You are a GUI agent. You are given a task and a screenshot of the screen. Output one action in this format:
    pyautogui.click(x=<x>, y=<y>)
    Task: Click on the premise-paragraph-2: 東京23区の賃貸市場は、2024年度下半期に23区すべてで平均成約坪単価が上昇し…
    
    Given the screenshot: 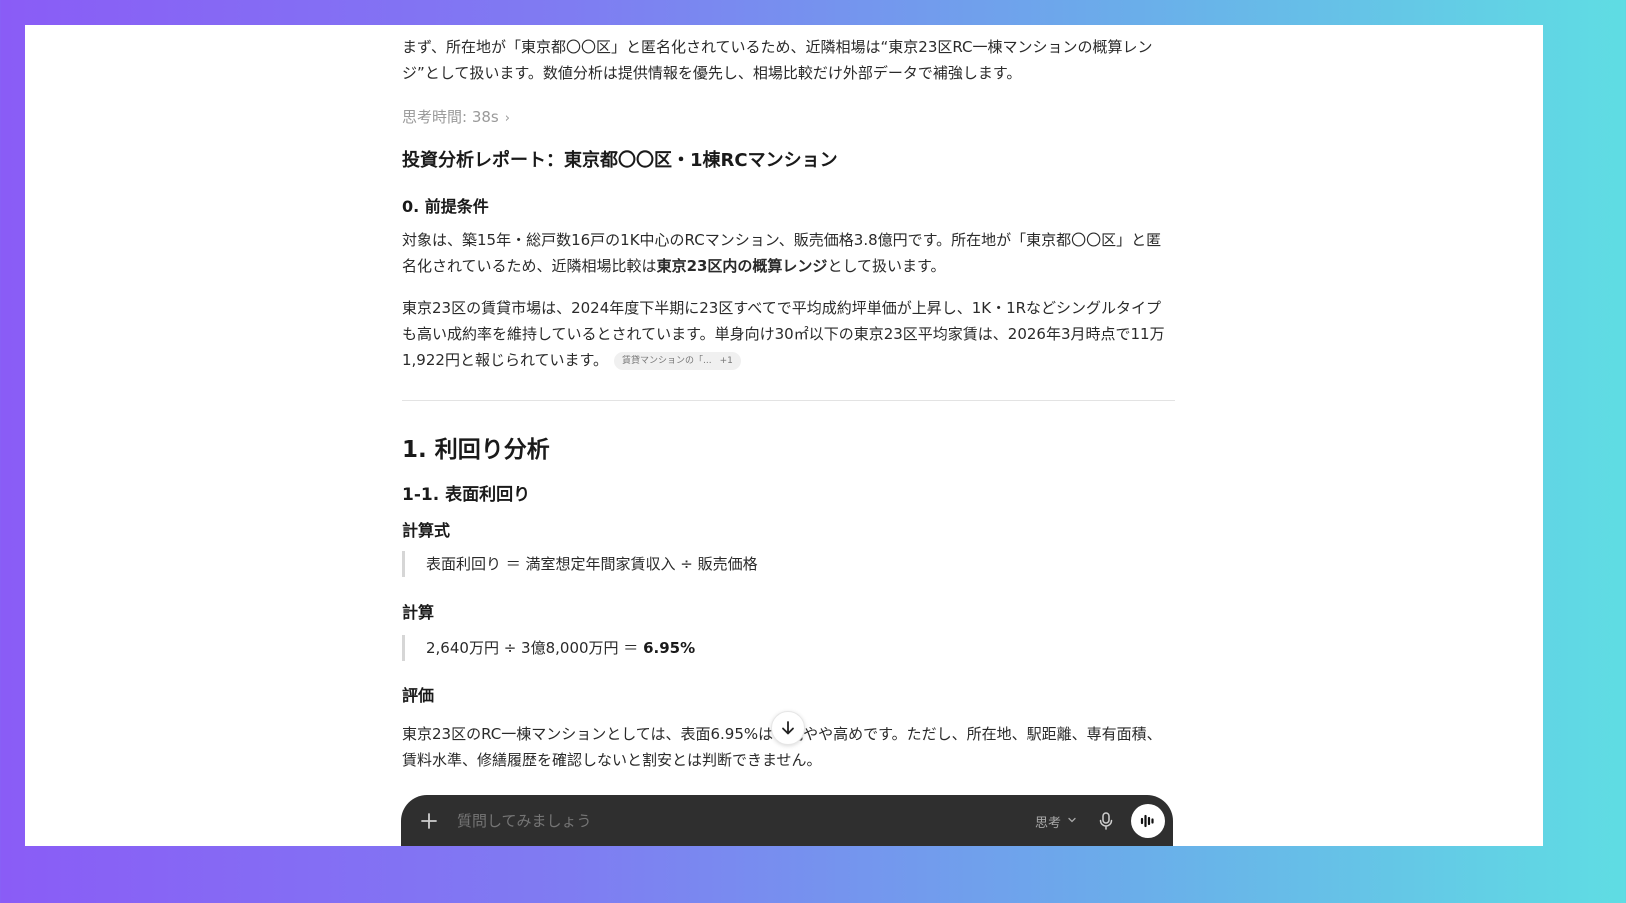 What is the action you would take?
    pyautogui.click(x=788, y=334)
    